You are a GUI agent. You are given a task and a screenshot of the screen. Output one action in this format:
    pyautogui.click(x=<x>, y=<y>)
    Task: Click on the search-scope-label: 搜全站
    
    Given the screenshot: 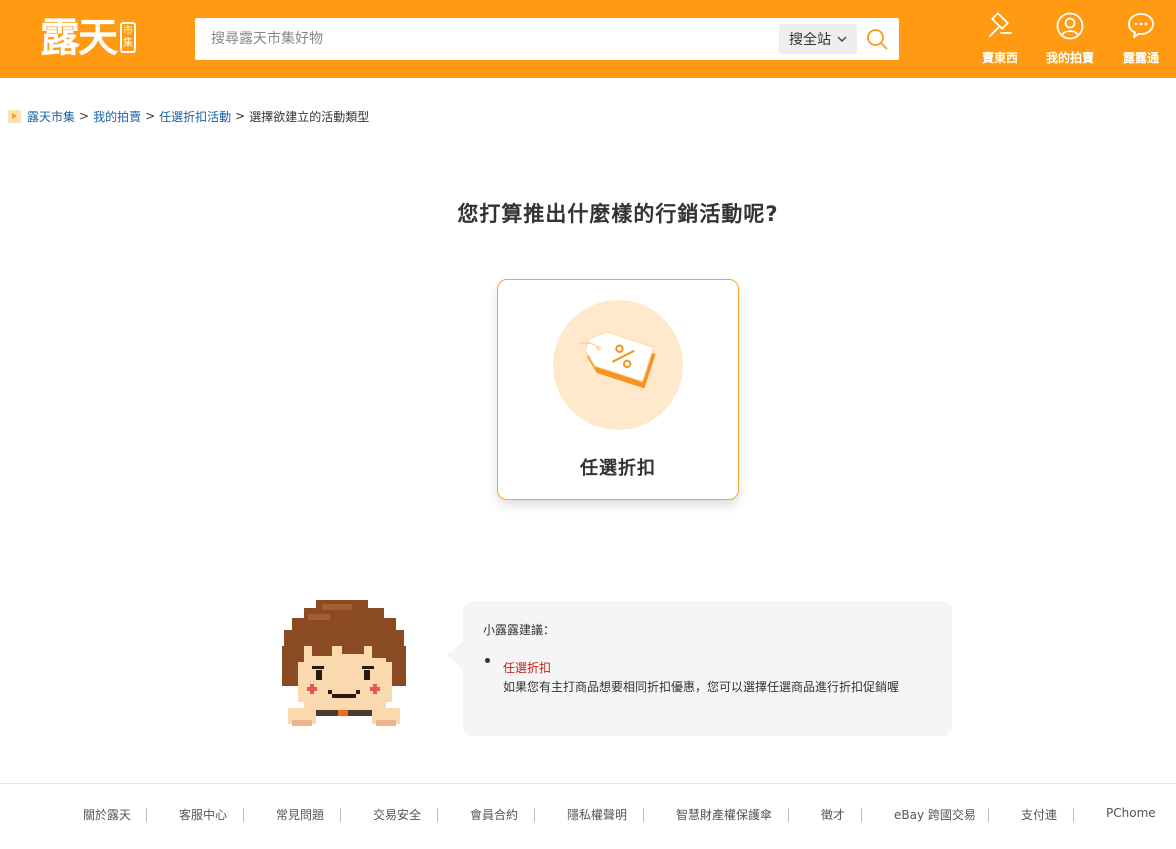 What is the action you would take?
    pyautogui.click(x=810, y=40)
    